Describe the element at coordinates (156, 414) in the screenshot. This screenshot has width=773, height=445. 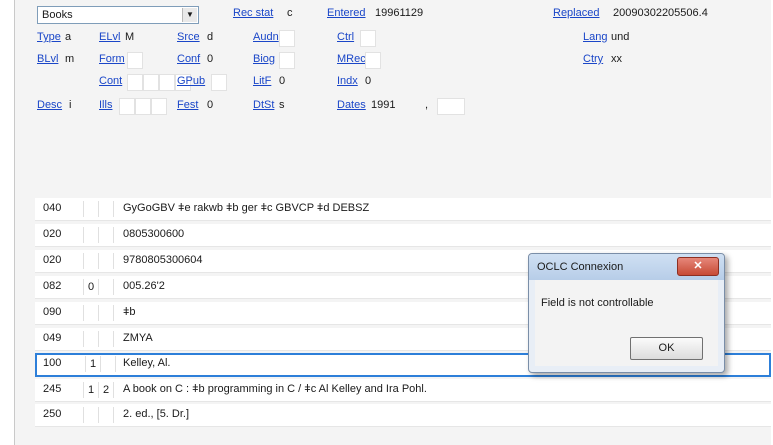
I see `field-data: 2. ed., [5. Dr.]` at that location.